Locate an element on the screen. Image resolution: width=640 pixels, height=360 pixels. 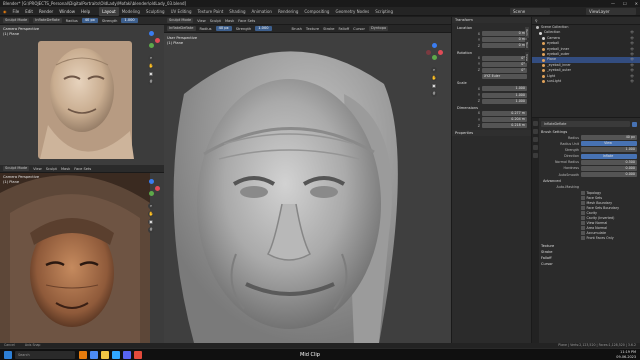
menu-falloff: Falloff is located at coordinates (344, 29).